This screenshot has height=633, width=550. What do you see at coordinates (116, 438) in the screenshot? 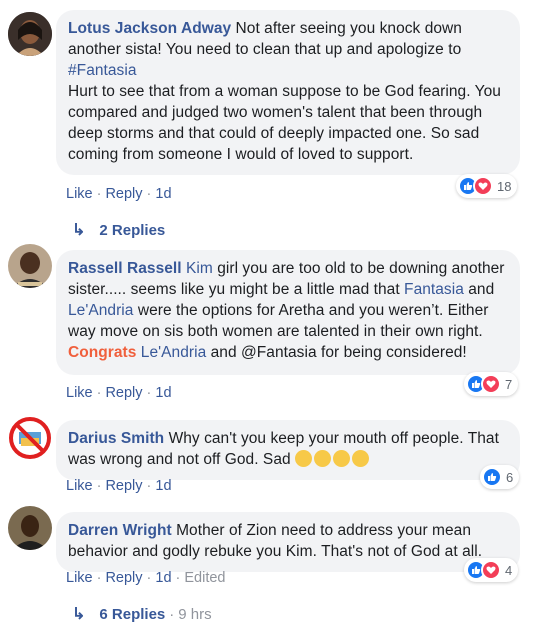
I see `comment-author: Darius Smith` at bounding box center [116, 438].